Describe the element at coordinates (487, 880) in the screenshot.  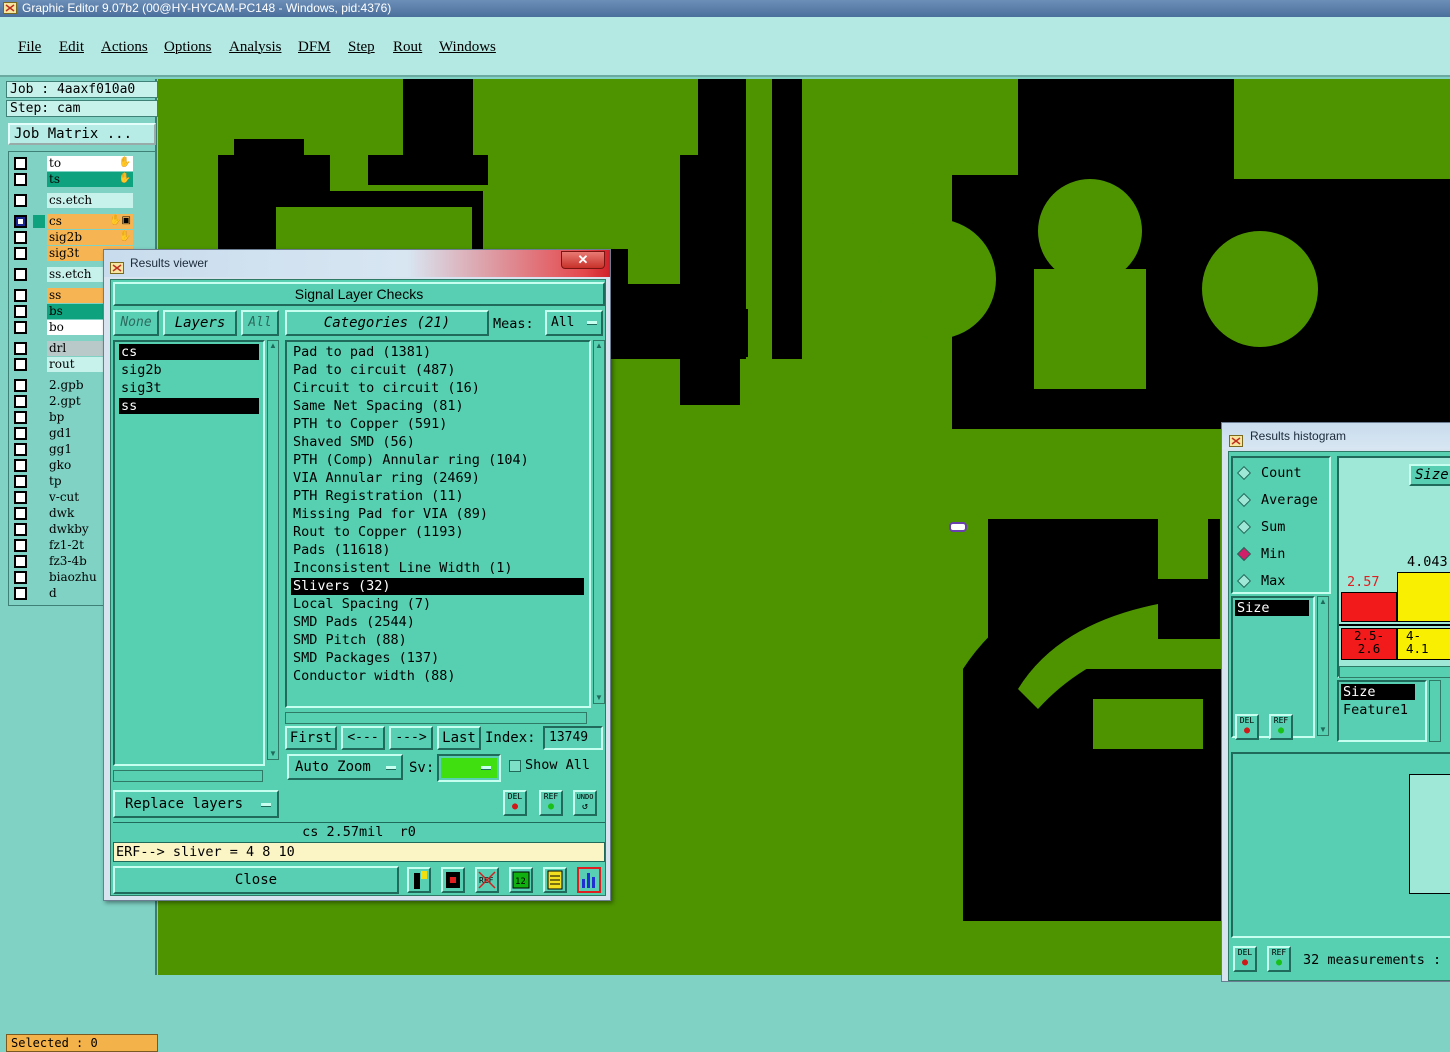
I see `ref-off-icon: REF` at that location.